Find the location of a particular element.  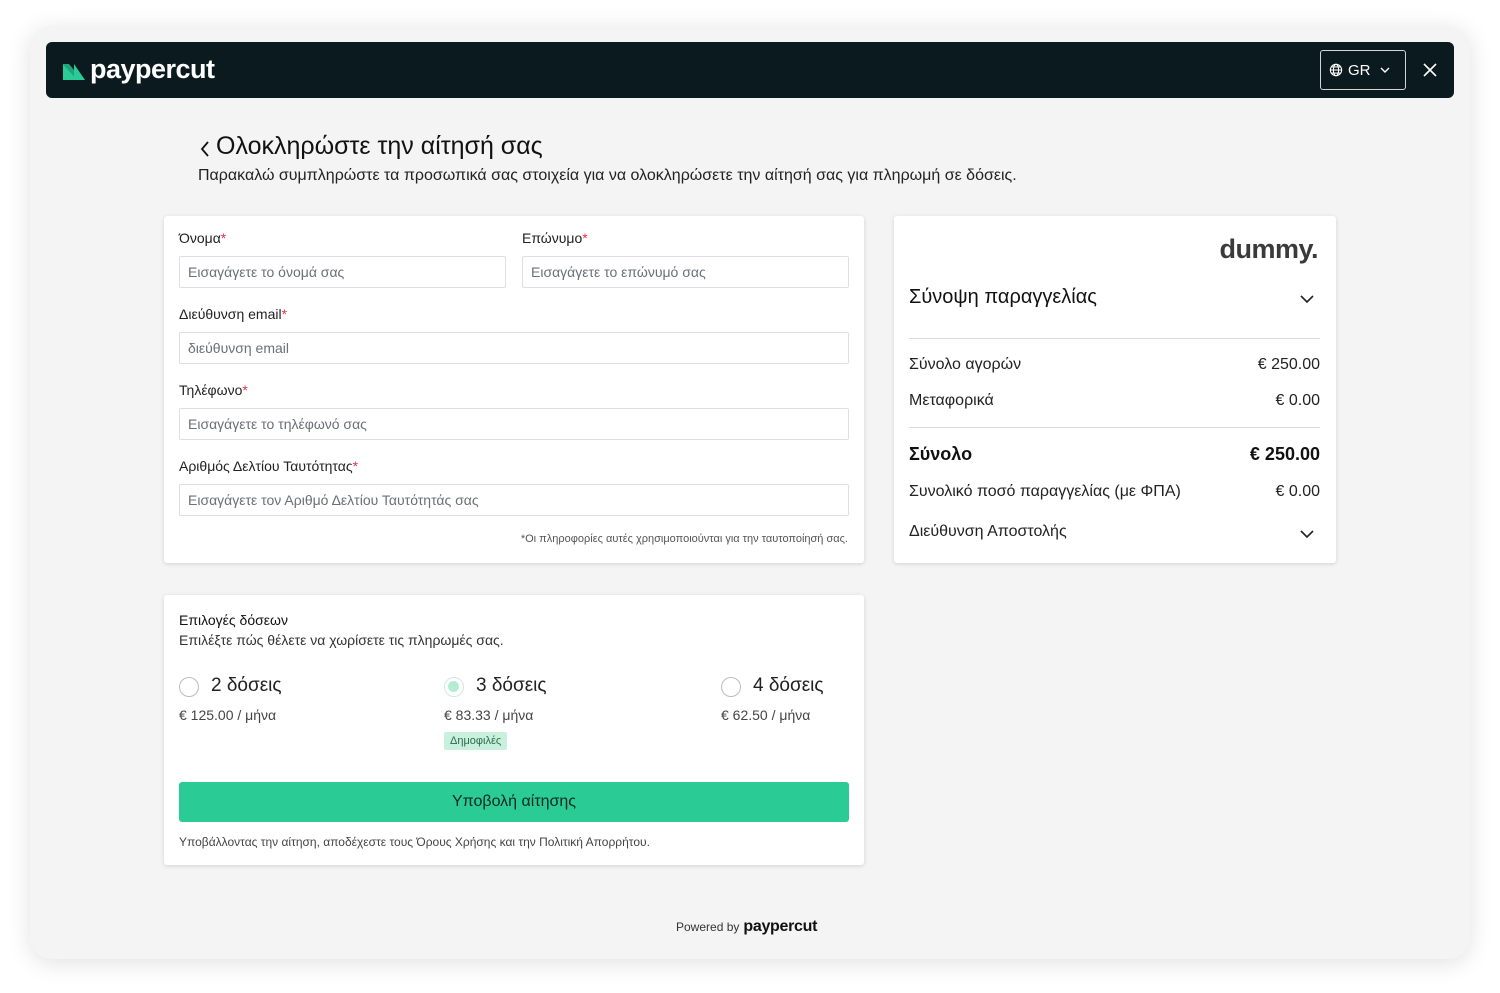

shipping-value: € 0.00 is located at coordinates (1297, 400).